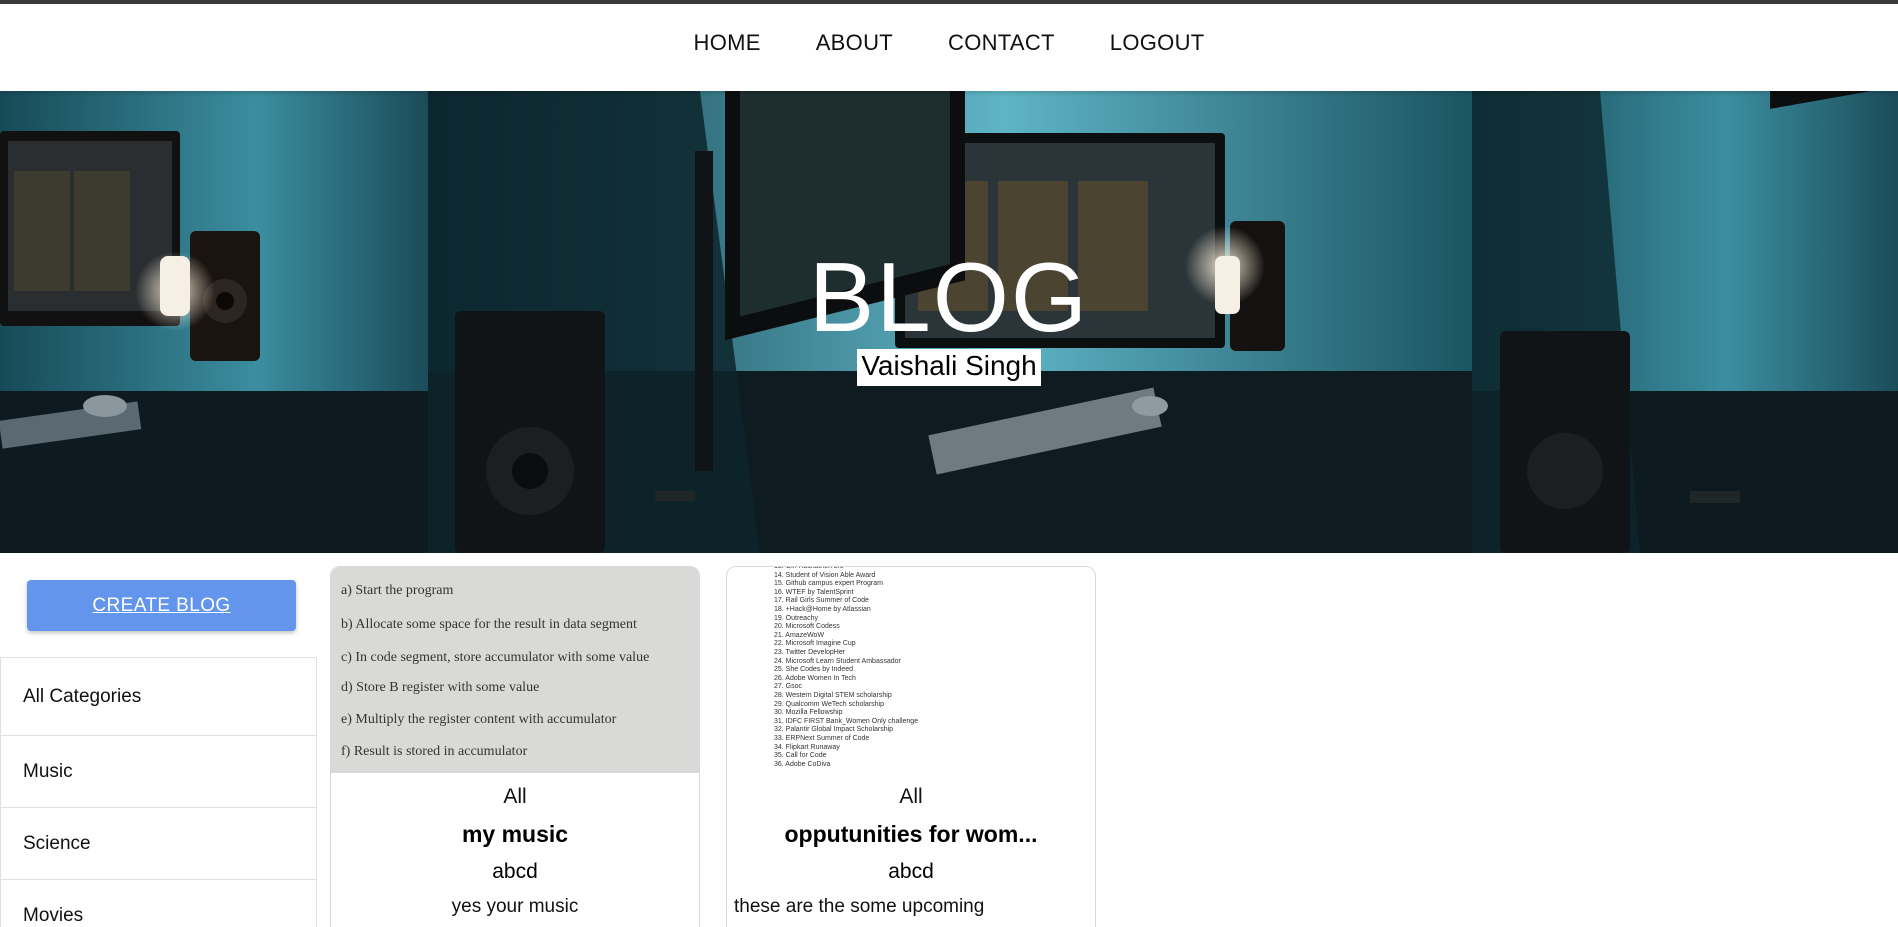 The height and width of the screenshot is (927, 1898). Describe the element at coordinates (822, 609) in the screenshot. I see `image-text-line: 18. +Hack@Home by Atlassian` at that location.